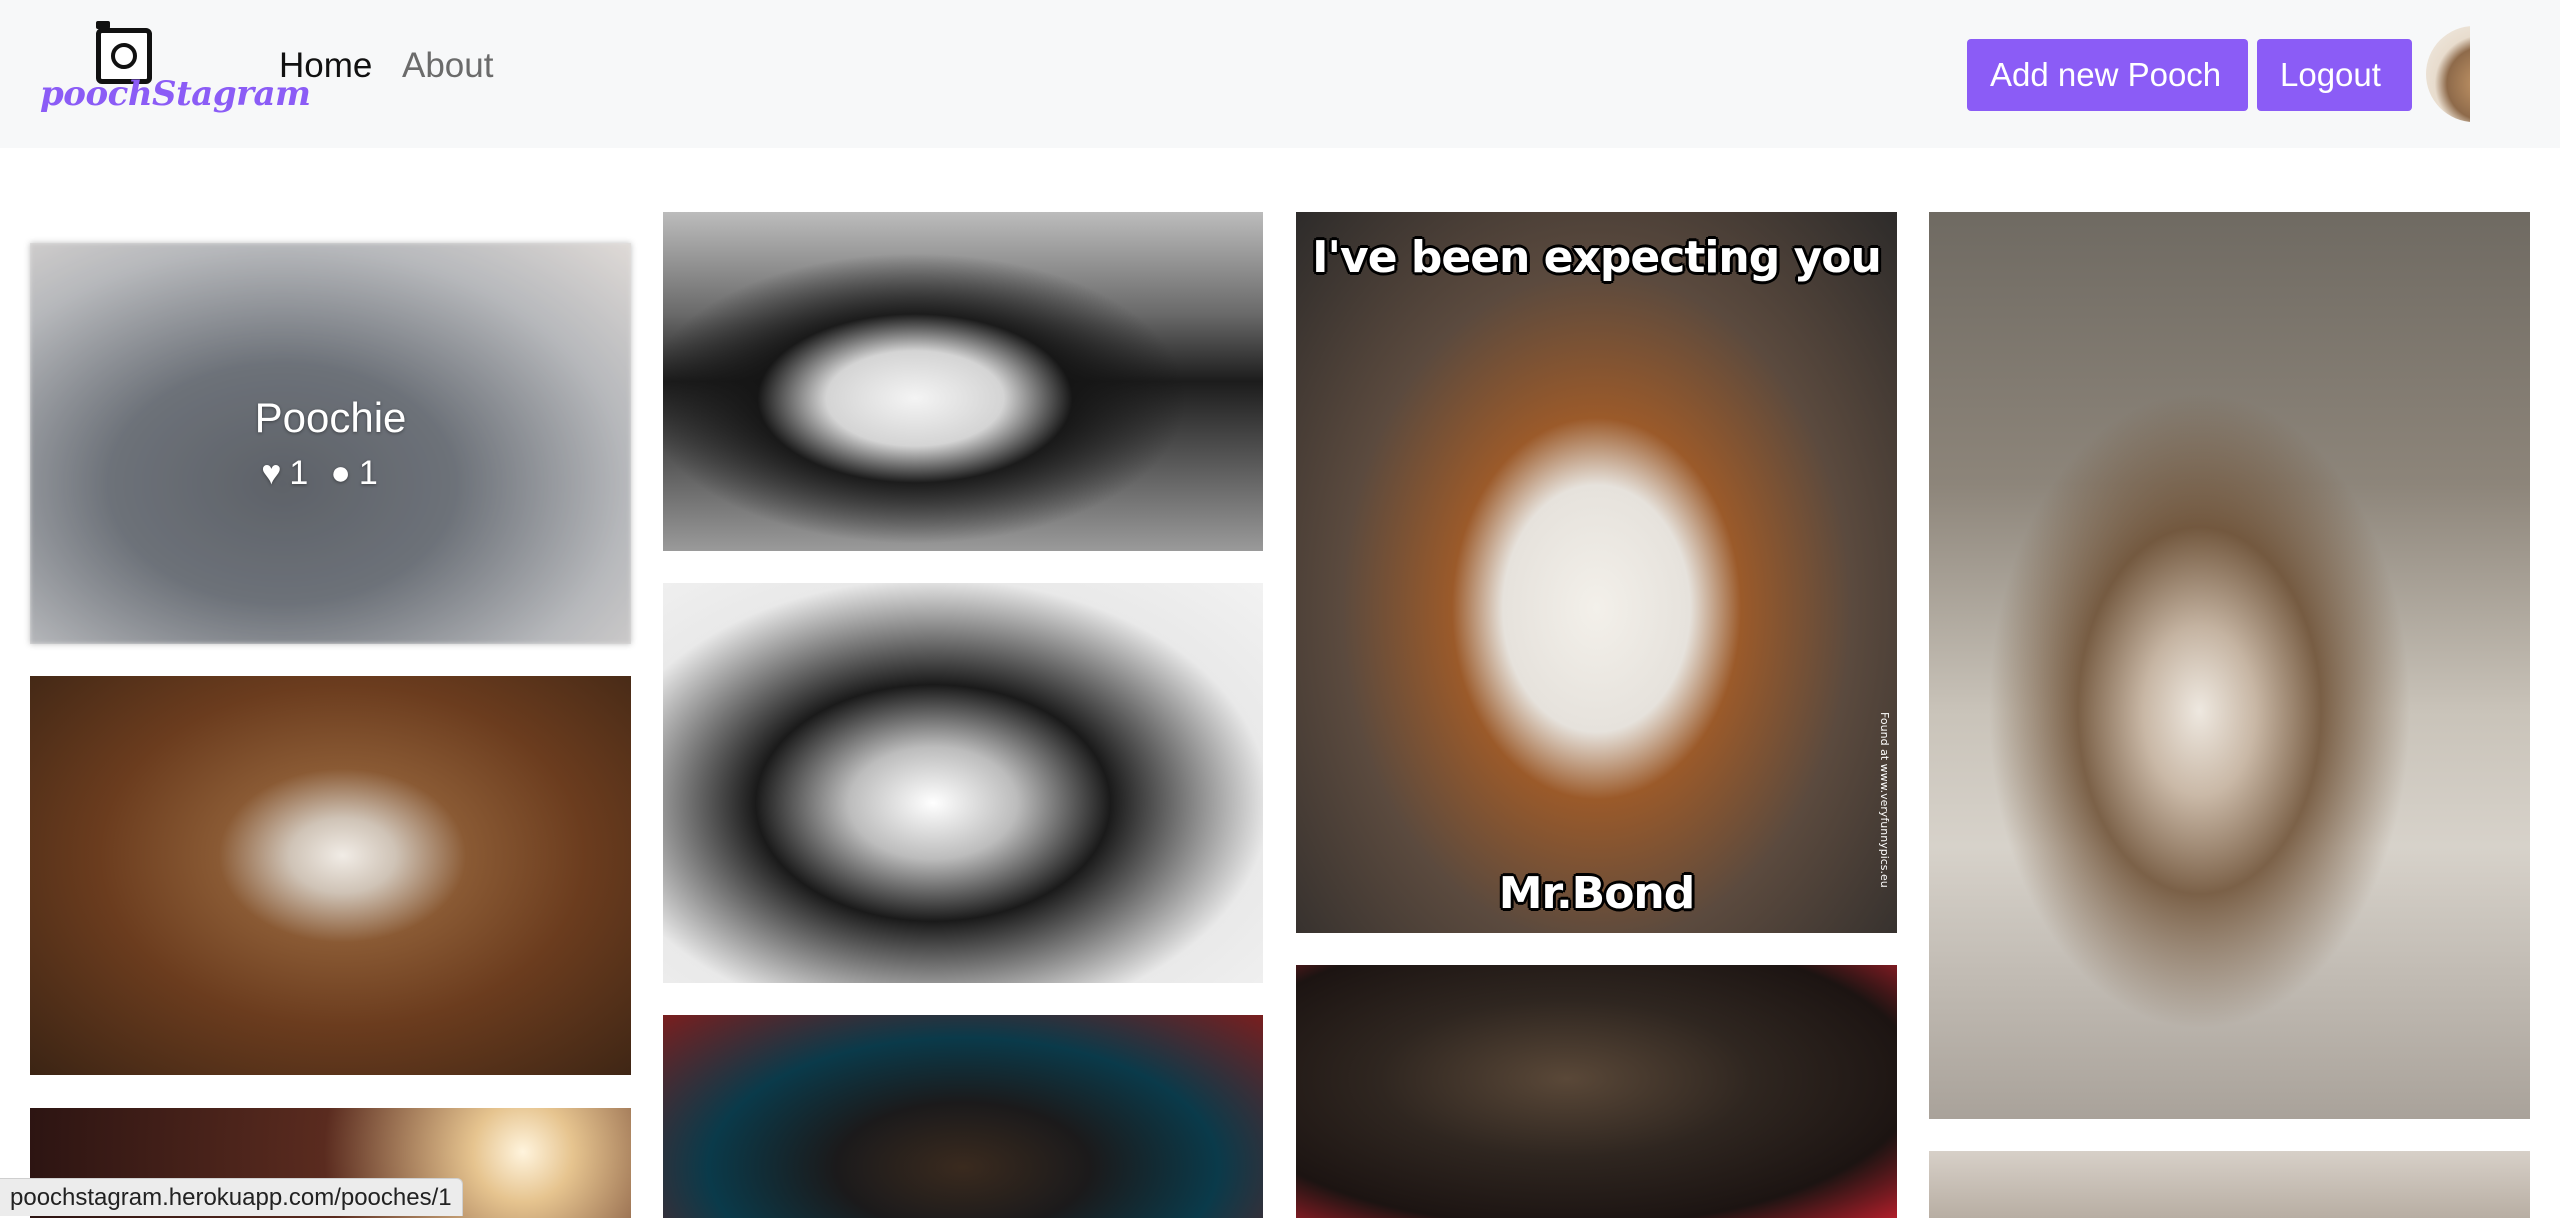 This screenshot has width=2560, height=1218. I want to click on post-title: Poochie, so click(330, 417).